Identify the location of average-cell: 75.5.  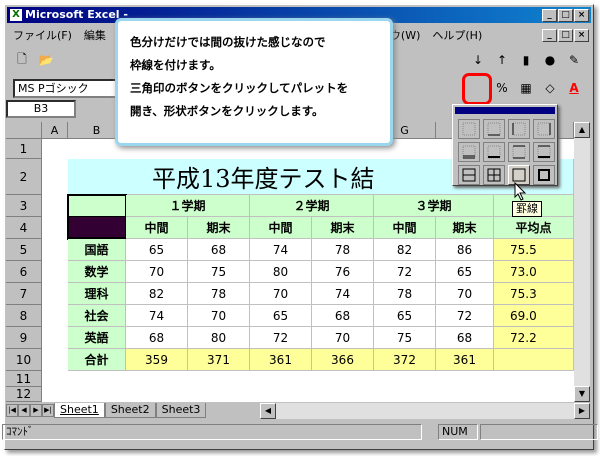
(534, 250).